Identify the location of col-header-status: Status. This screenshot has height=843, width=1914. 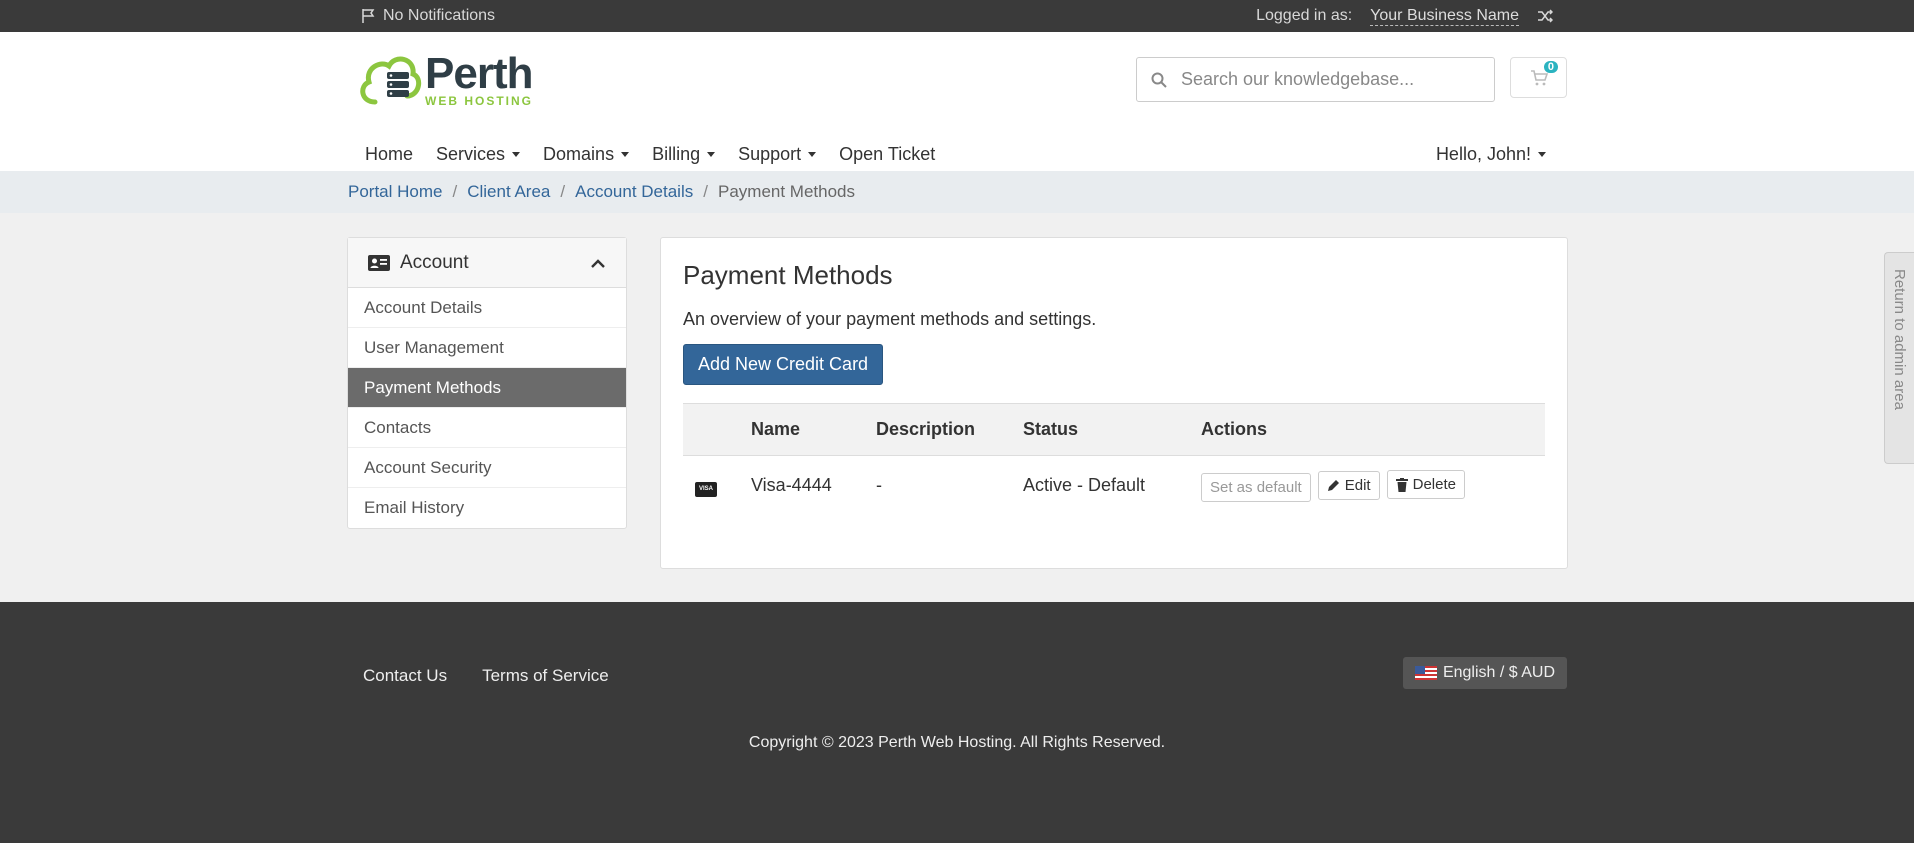
(1112, 429).